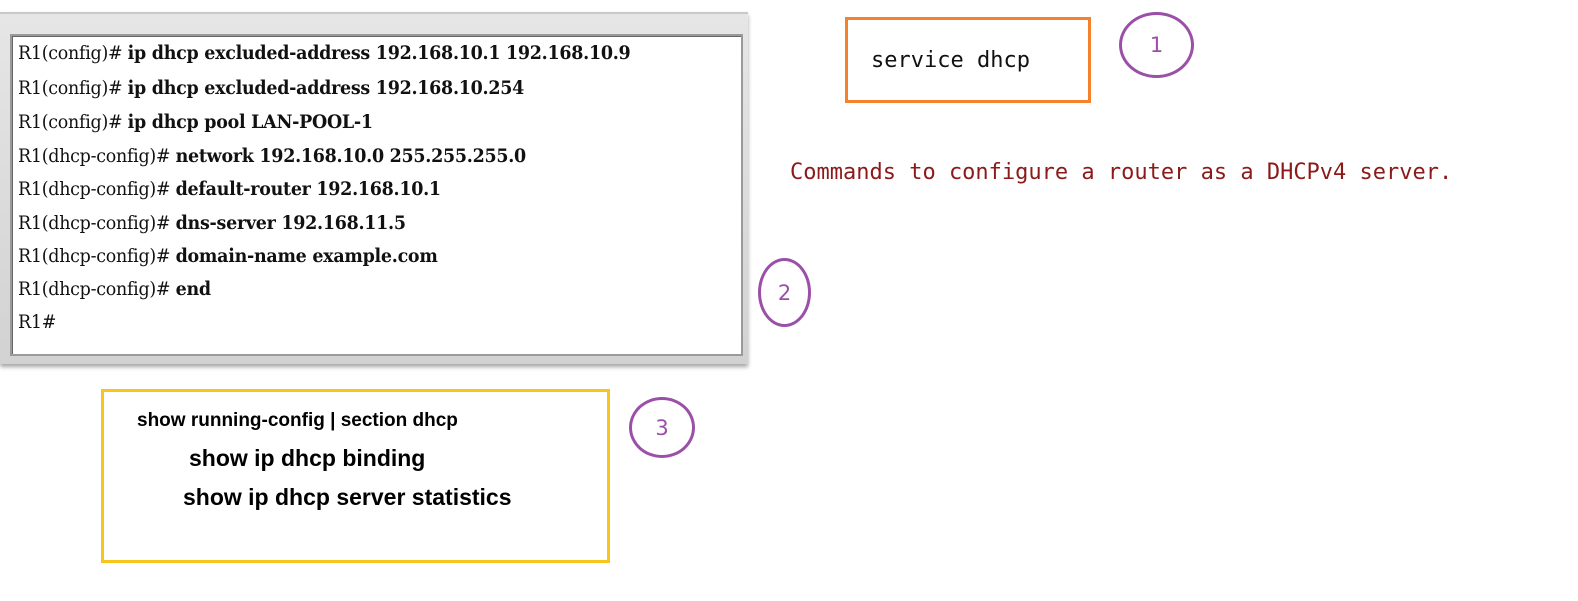 This screenshot has width=1578, height=601. I want to click on step-number: 3, so click(662, 427).